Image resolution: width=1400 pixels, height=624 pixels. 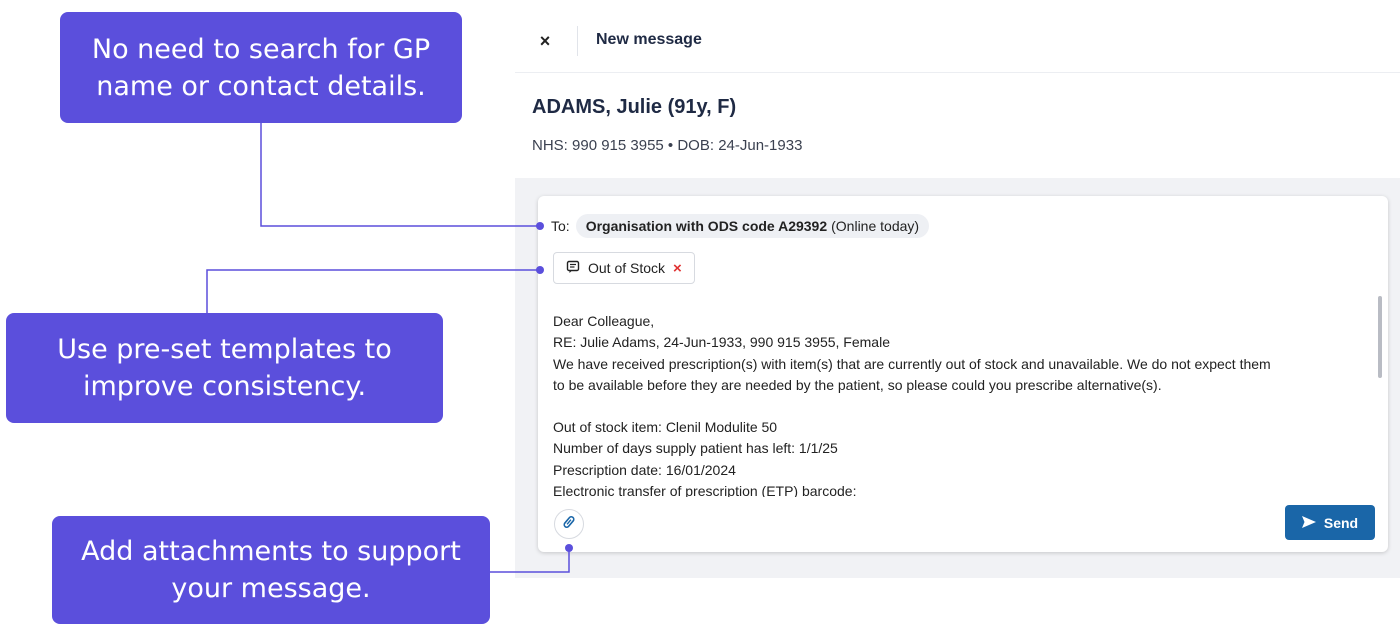 I want to click on close-button: ×, so click(x=545, y=41).